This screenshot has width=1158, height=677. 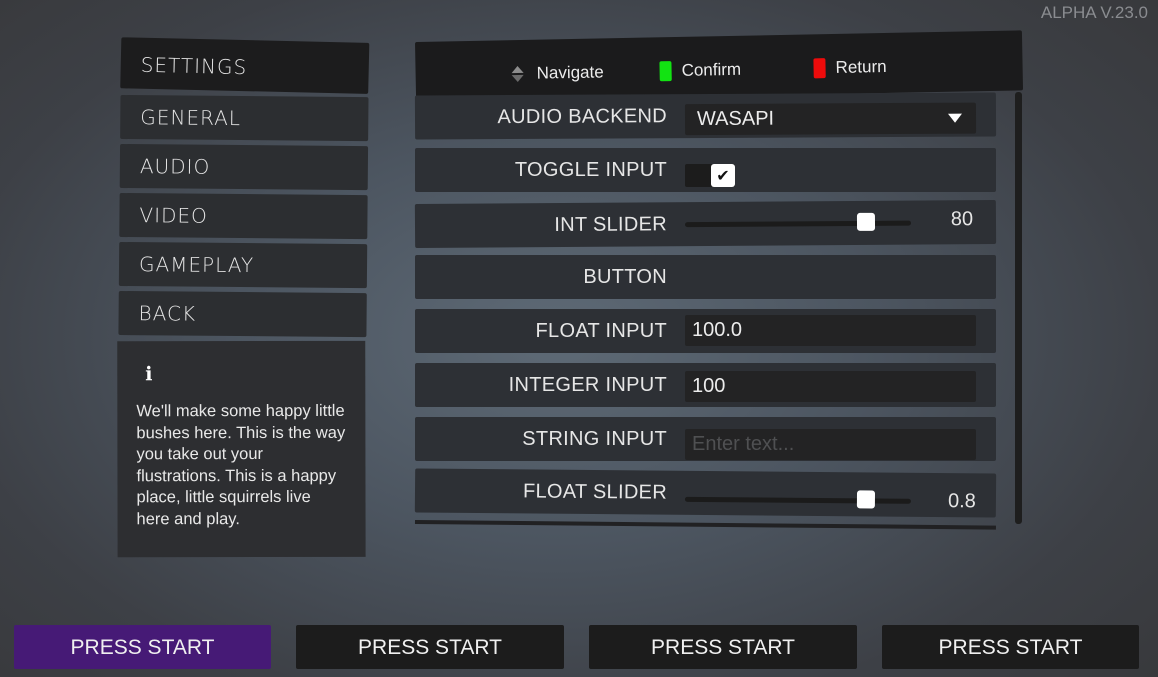 I want to click on hint-navigate: Navigate, so click(x=555, y=73).